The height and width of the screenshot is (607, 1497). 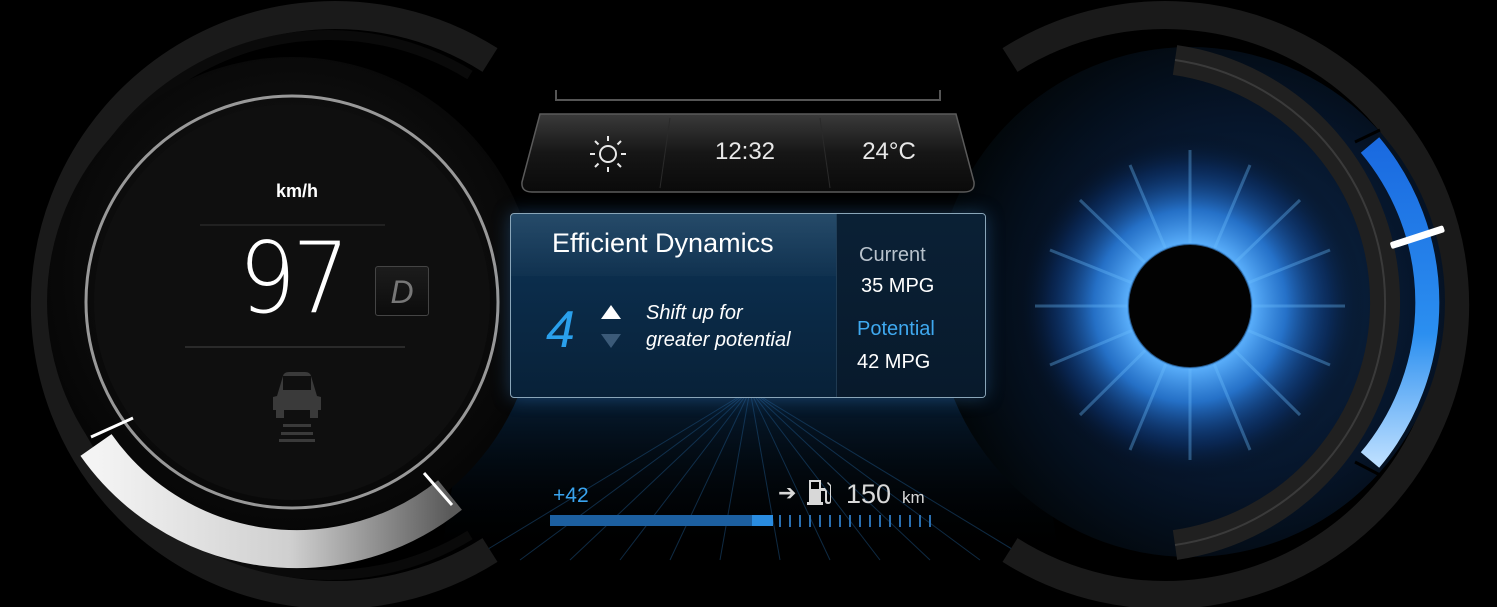 I want to click on clock-time: 12:32, so click(x=745, y=151).